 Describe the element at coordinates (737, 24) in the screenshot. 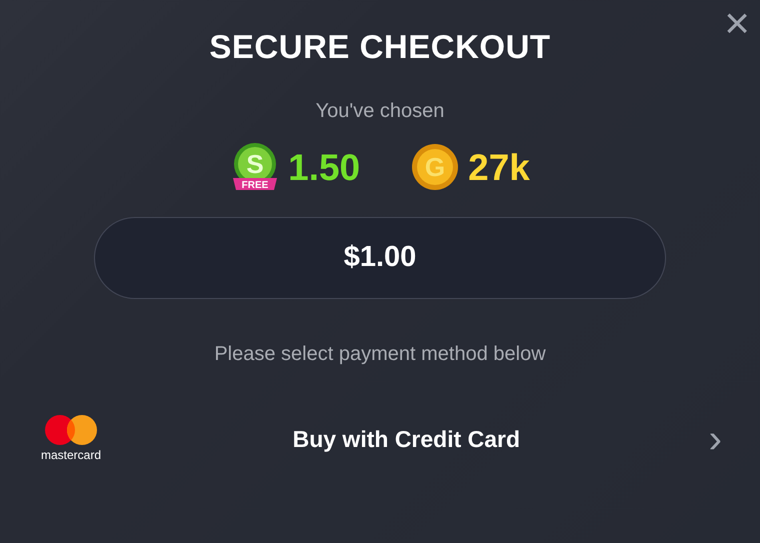

I see `close-button: ×` at that location.